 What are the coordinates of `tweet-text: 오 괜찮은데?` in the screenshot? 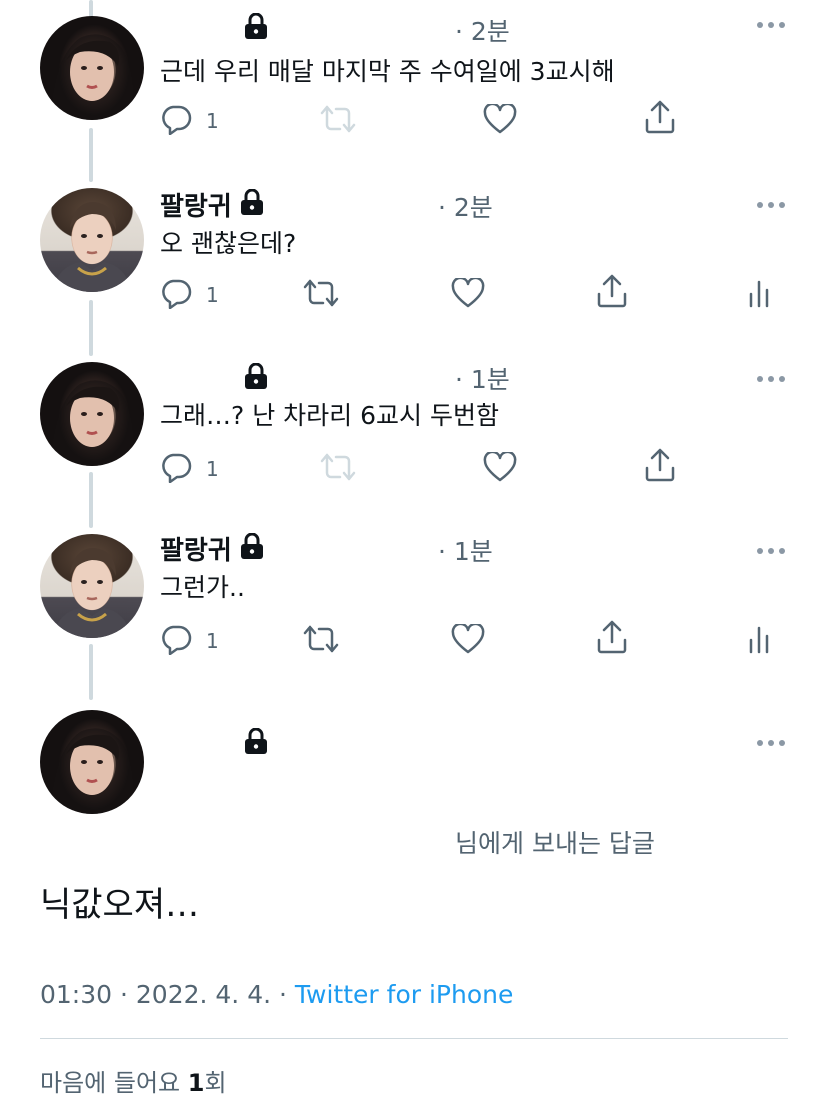 It's located at (228, 243).